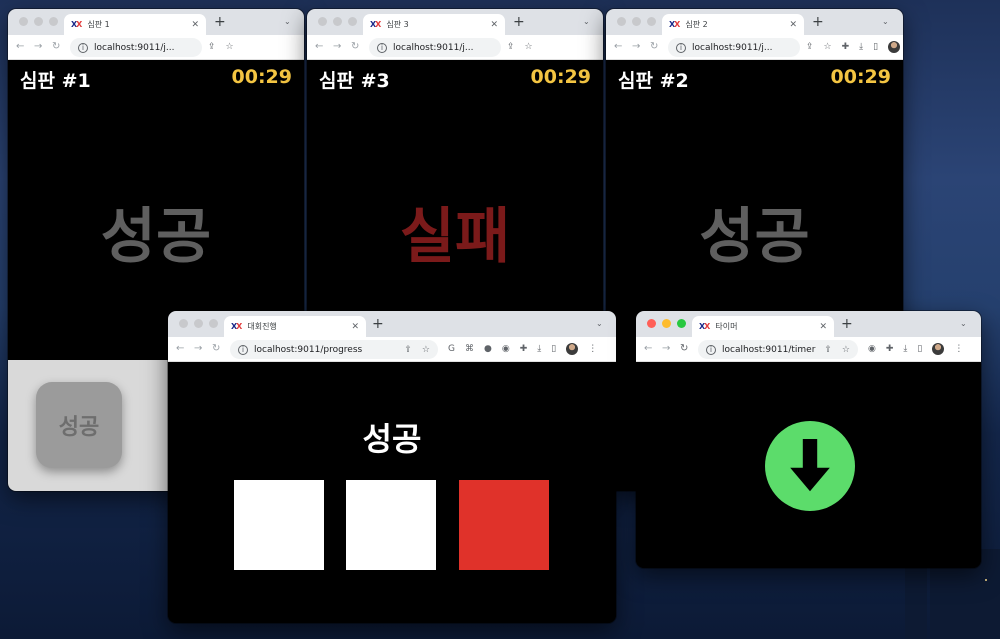 The width and height of the screenshot is (1000, 639). I want to click on tab-strip: XX 심판 1 ✕ + ⌄, so click(156, 22).